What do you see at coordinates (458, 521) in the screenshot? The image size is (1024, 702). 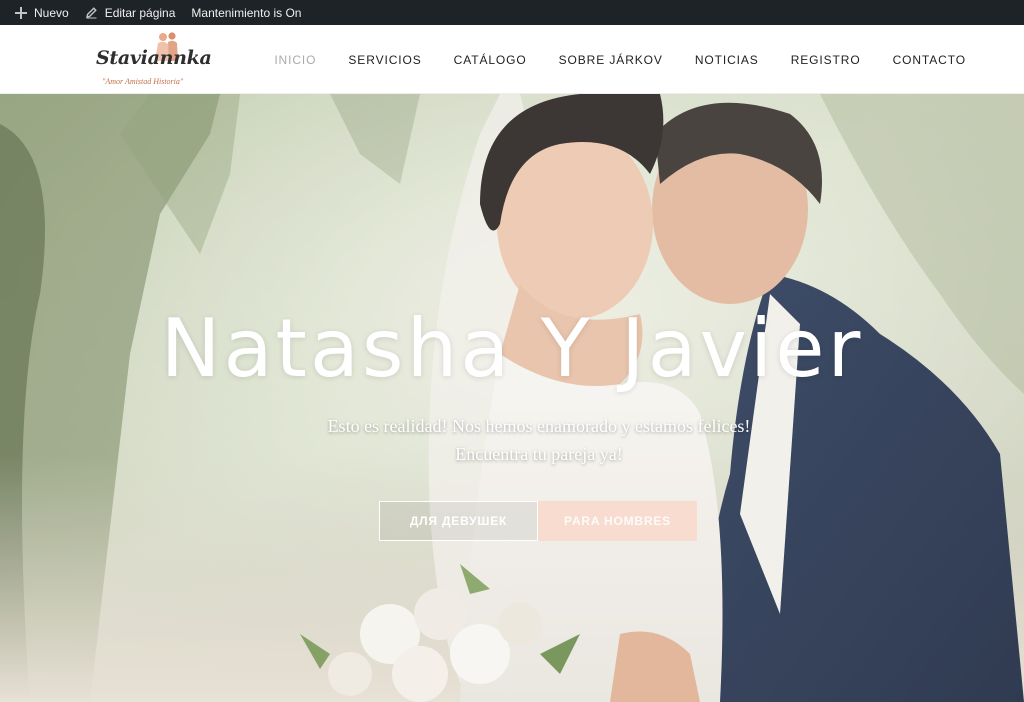 I see `for-girls-button: ДЛЯ ДЕВУШЕК` at bounding box center [458, 521].